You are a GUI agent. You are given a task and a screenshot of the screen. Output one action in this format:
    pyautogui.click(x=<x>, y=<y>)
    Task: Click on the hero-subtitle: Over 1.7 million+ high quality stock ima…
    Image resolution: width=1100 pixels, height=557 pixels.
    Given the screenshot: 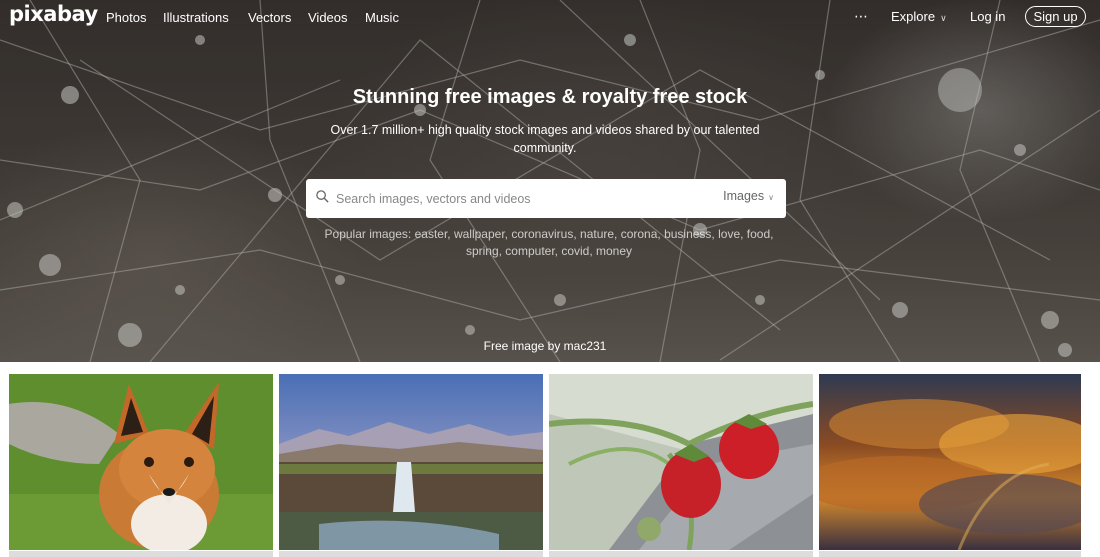 What is the action you would take?
    pyautogui.click(x=545, y=139)
    